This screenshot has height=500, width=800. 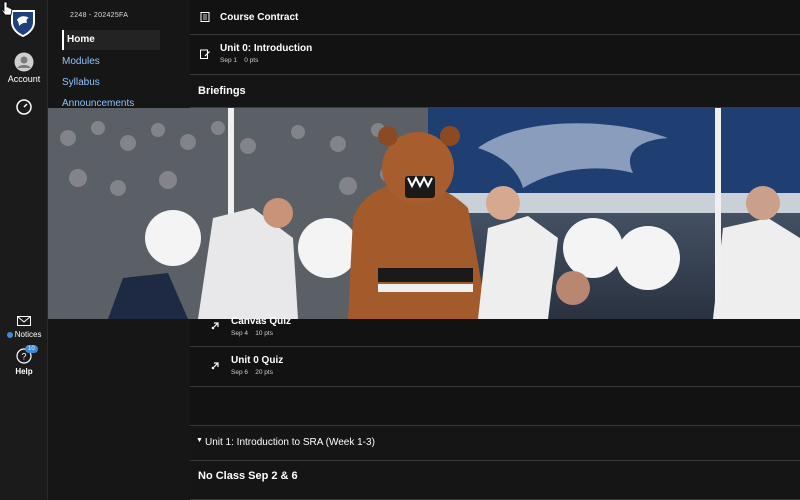 I want to click on module-header-no-class: No Class Sep 2 & 6, so click(x=495, y=480).